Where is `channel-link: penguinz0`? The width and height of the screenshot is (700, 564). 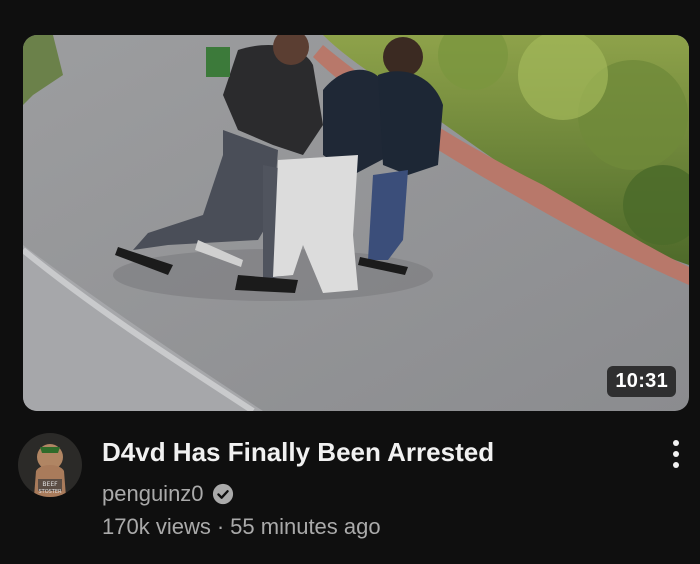 channel-link: penguinz0 is located at coordinates (168, 494).